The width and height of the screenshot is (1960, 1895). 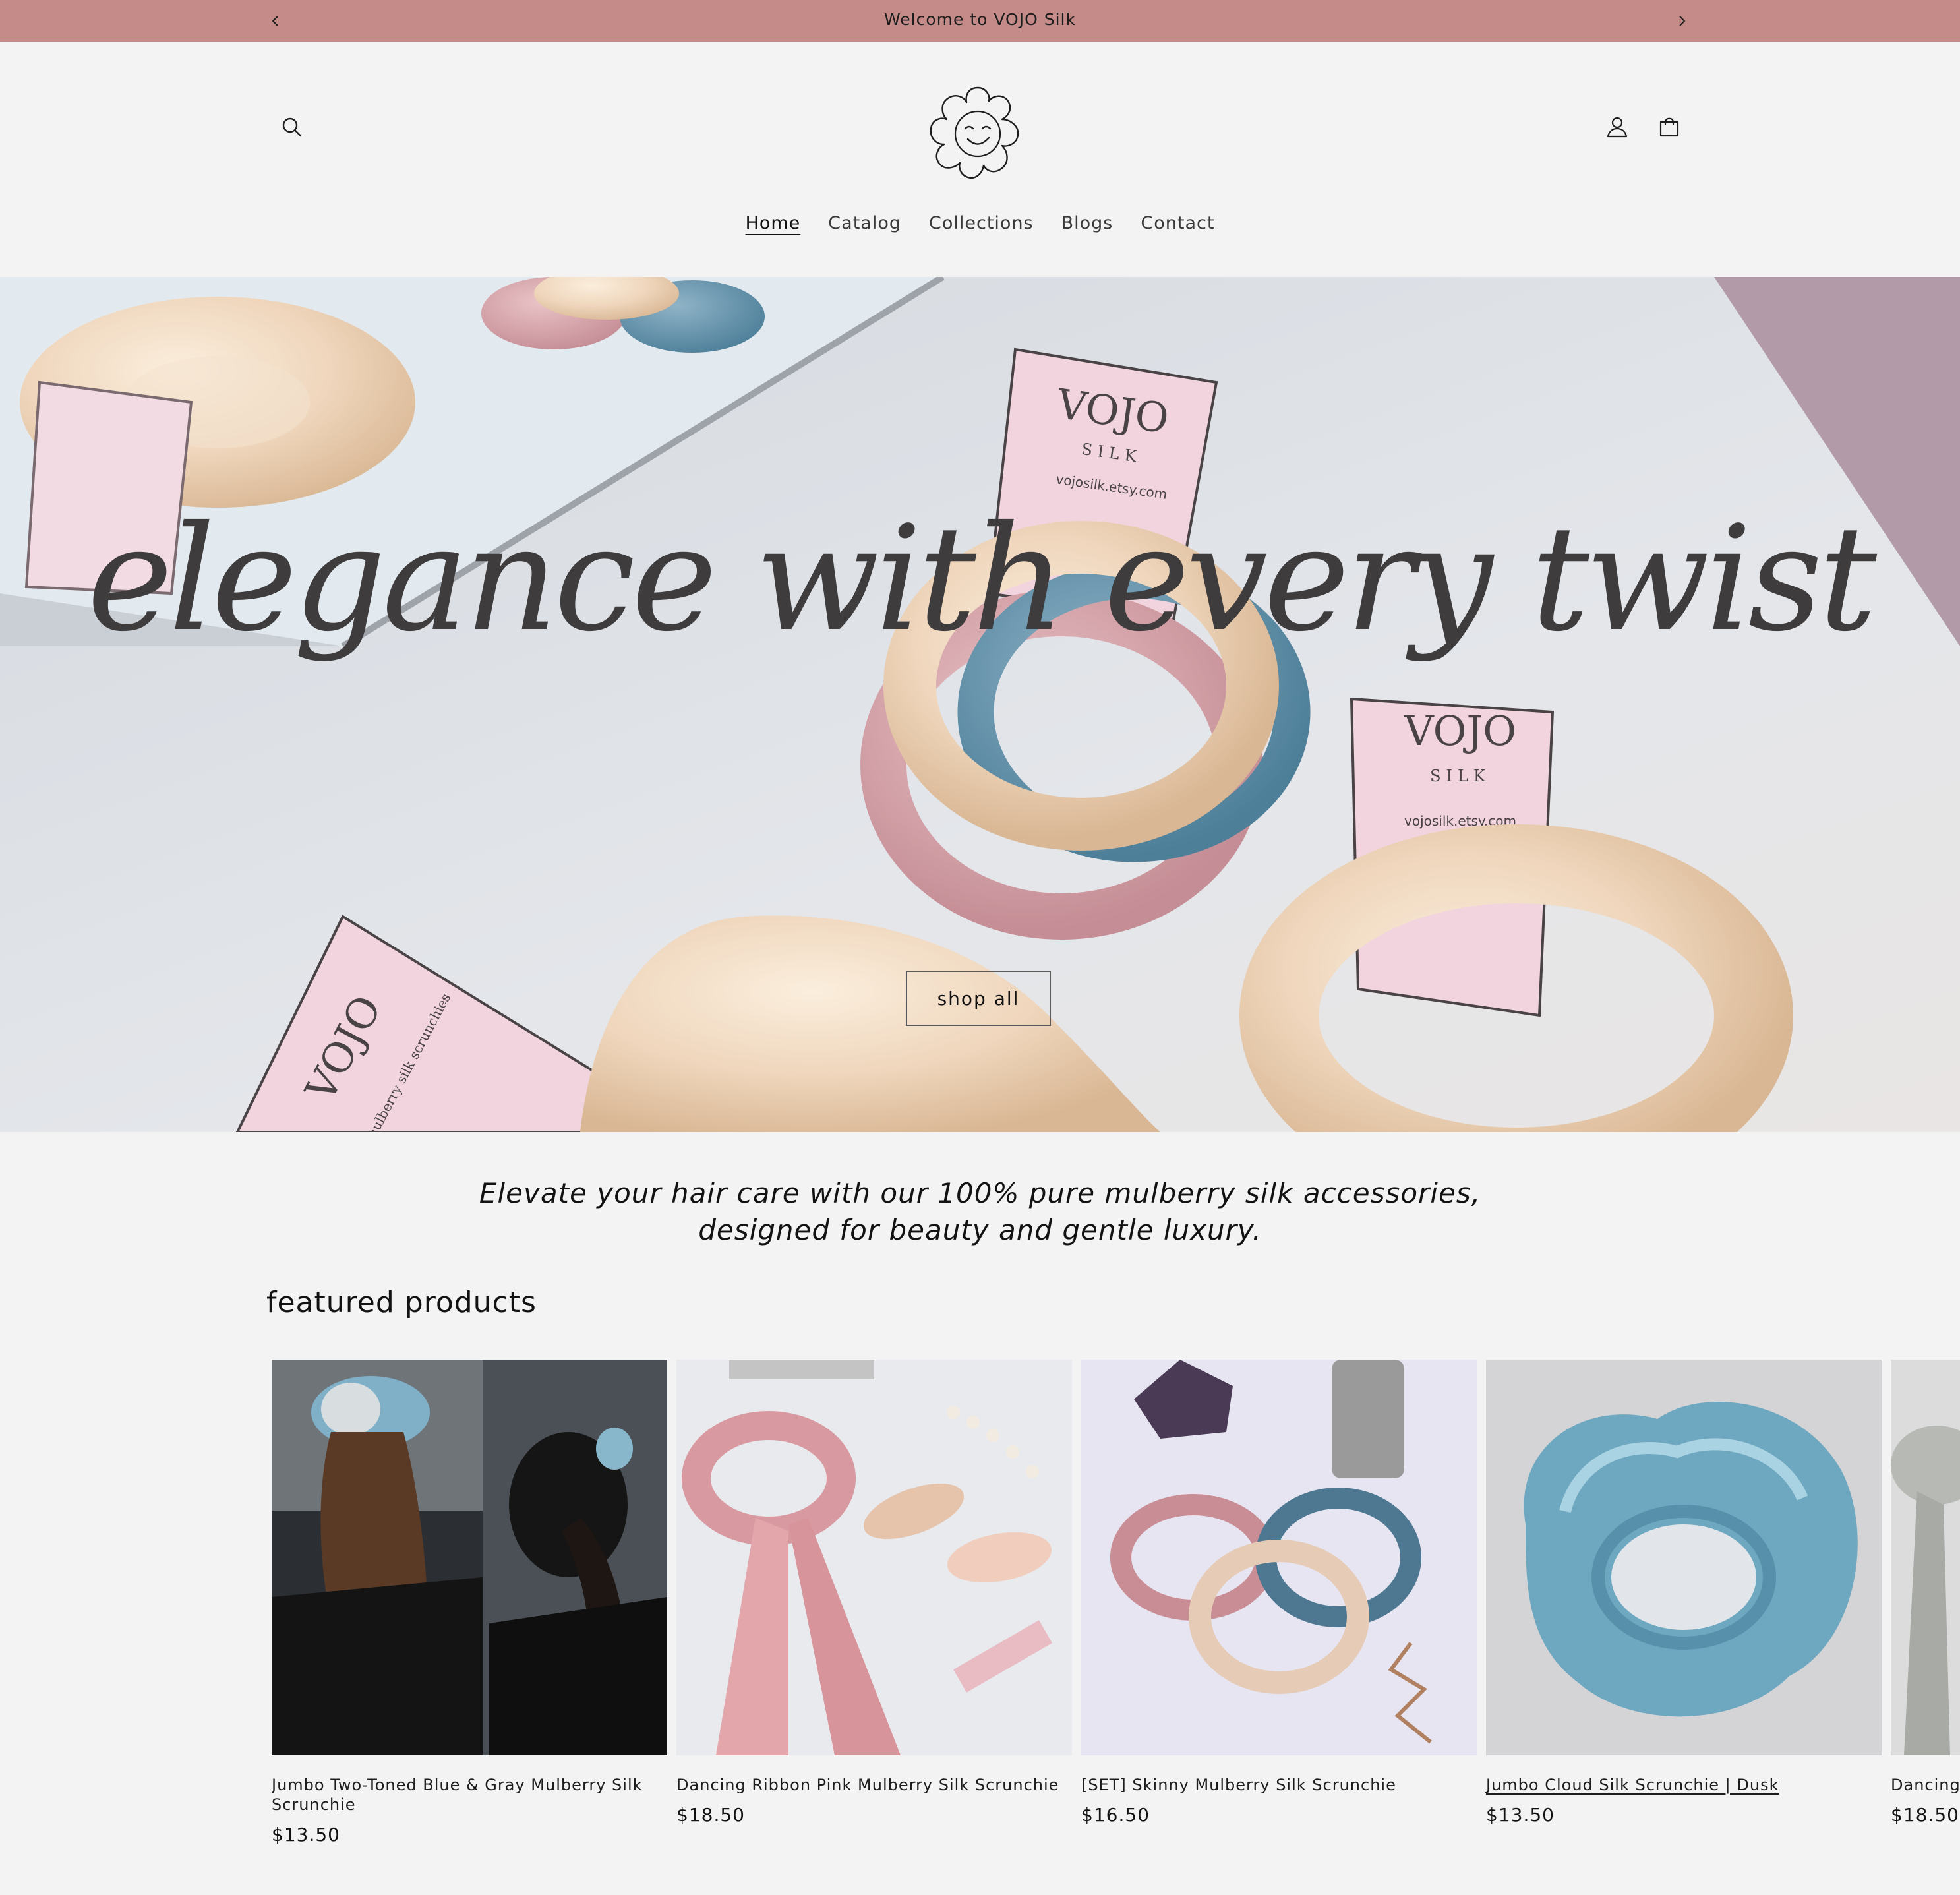 What do you see at coordinates (1279, 1785) in the screenshot?
I see `product-name: [SET] Skinny Mulberry Silk Scrunchie` at bounding box center [1279, 1785].